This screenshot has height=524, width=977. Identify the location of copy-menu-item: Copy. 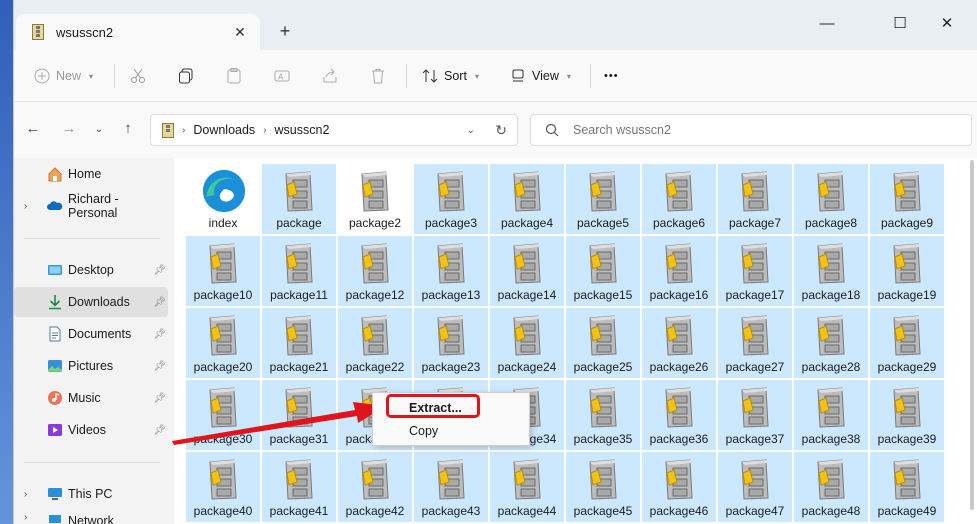
(423, 431).